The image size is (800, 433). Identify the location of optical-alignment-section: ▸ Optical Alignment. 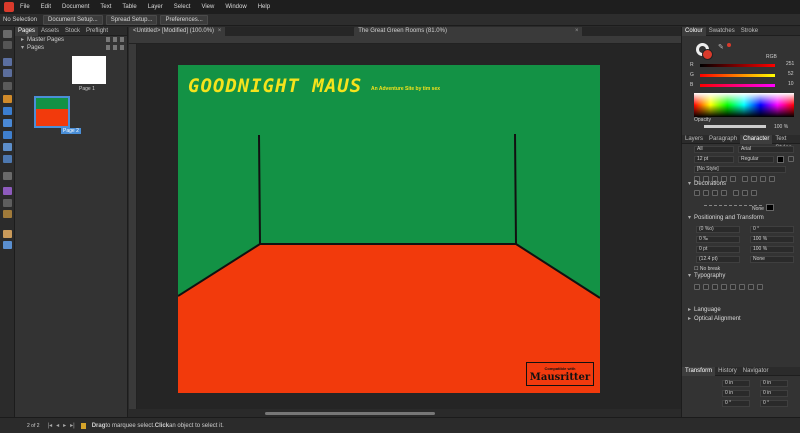
(741, 319).